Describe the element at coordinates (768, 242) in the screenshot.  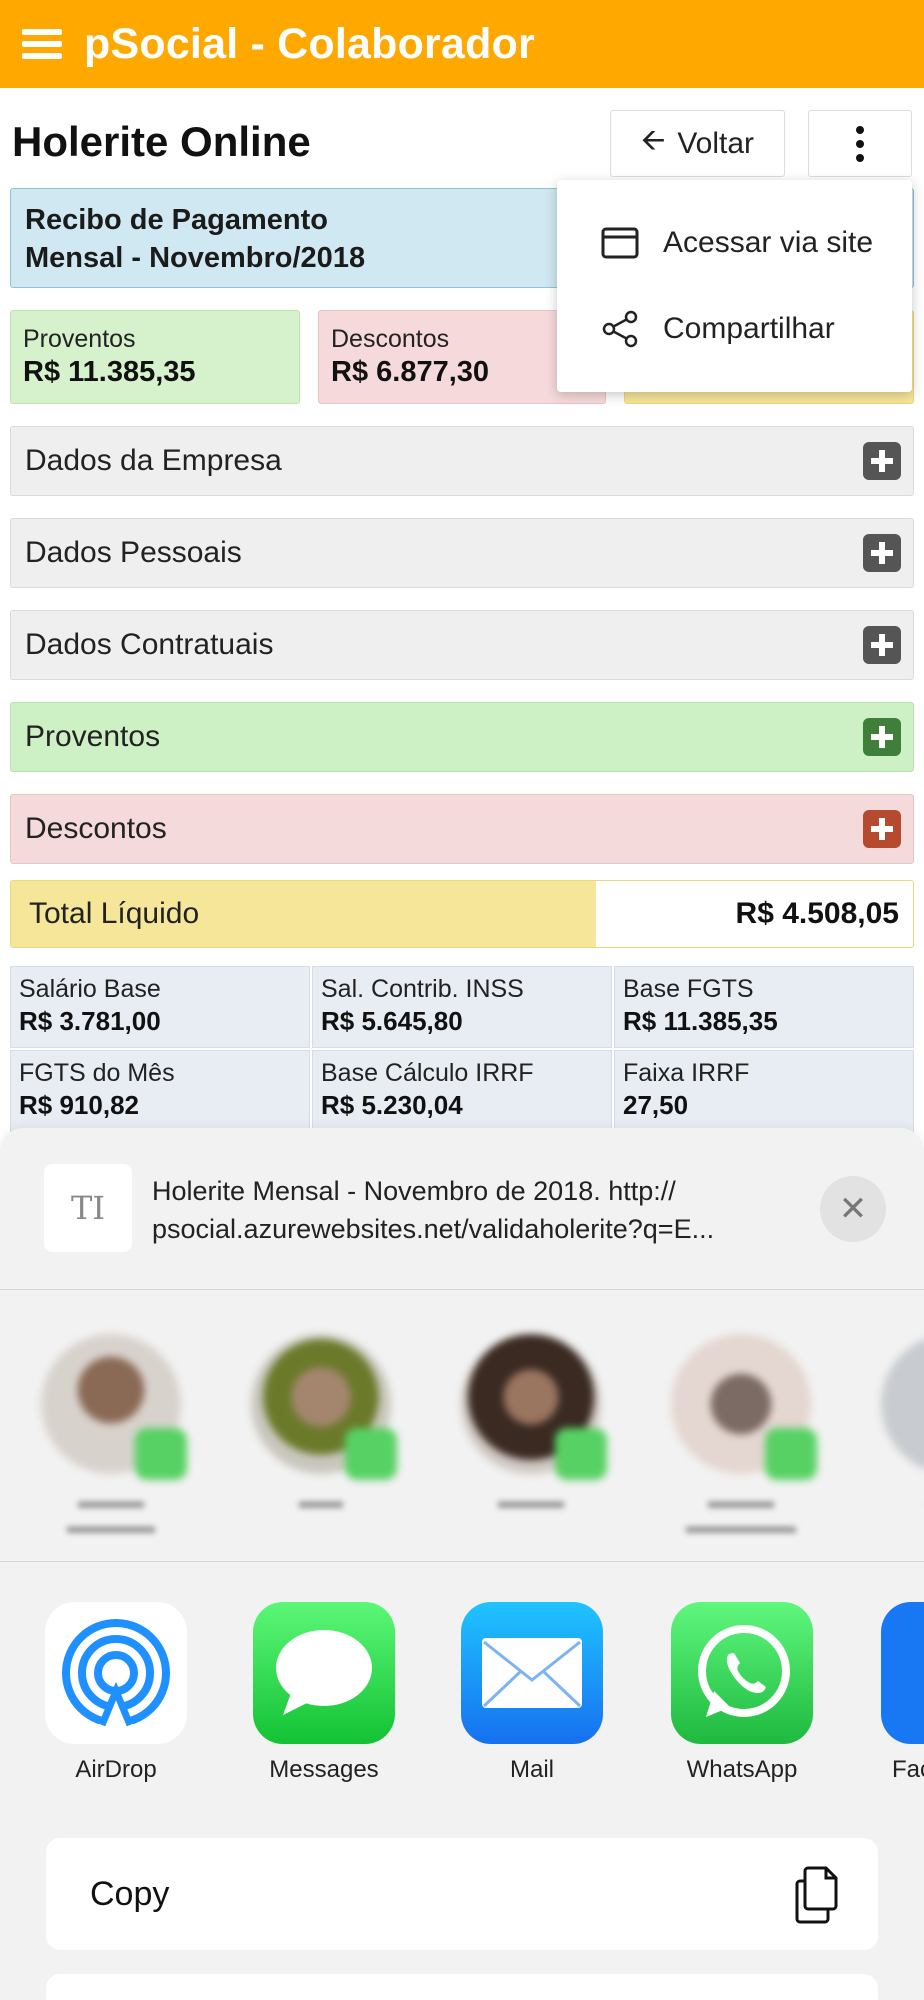
I see `menu-item-label: Acessar via site` at that location.